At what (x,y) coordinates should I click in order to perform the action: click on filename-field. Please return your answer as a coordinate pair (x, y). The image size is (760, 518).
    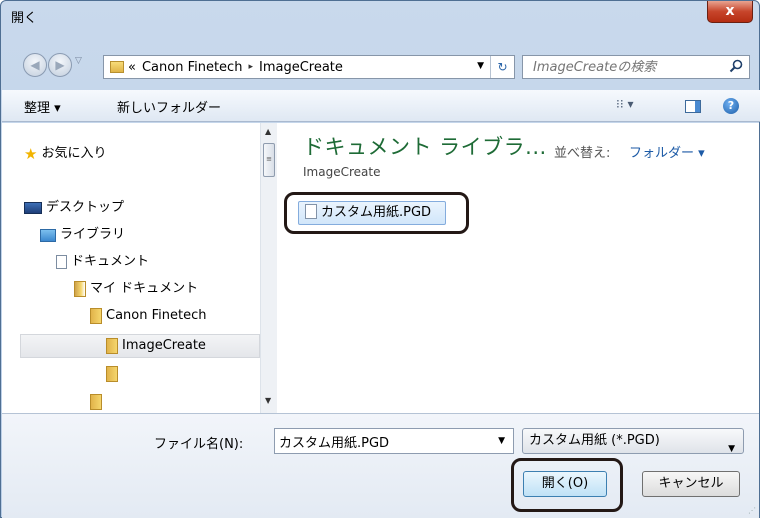
    Looking at the image, I should click on (380, 441).